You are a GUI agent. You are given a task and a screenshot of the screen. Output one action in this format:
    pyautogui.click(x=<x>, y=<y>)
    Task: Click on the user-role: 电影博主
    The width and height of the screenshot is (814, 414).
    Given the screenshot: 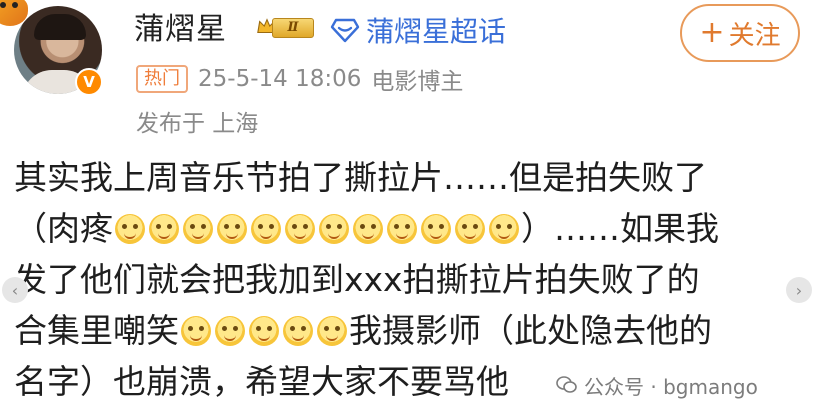 What is the action you would take?
    pyautogui.click(x=417, y=82)
    